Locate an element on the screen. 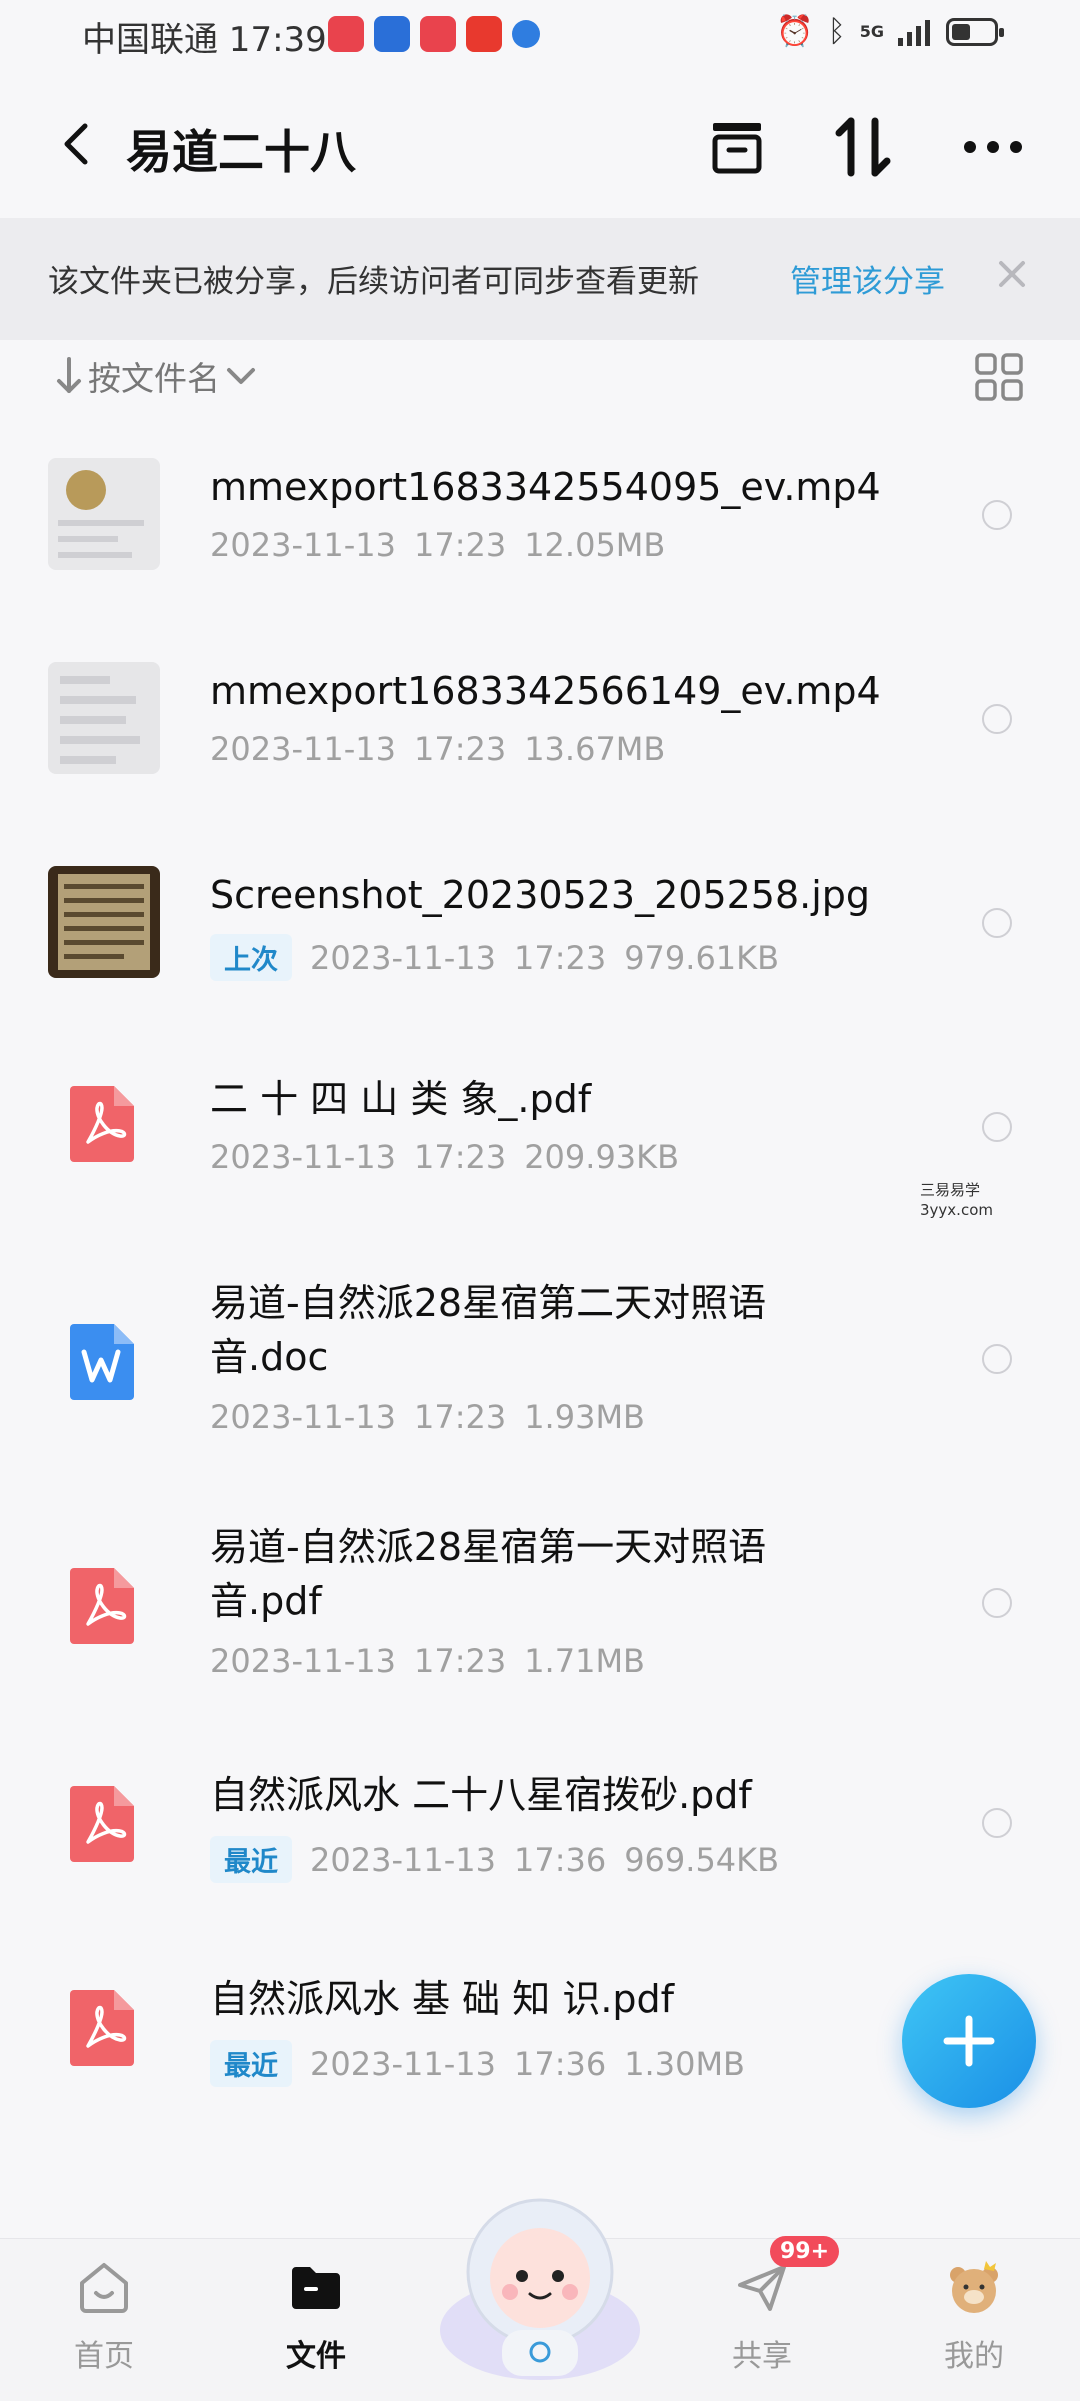 This screenshot has height=2401, width=1080. status-right: ⏰ ᛒ 5G is located at coordinates (890, 31).